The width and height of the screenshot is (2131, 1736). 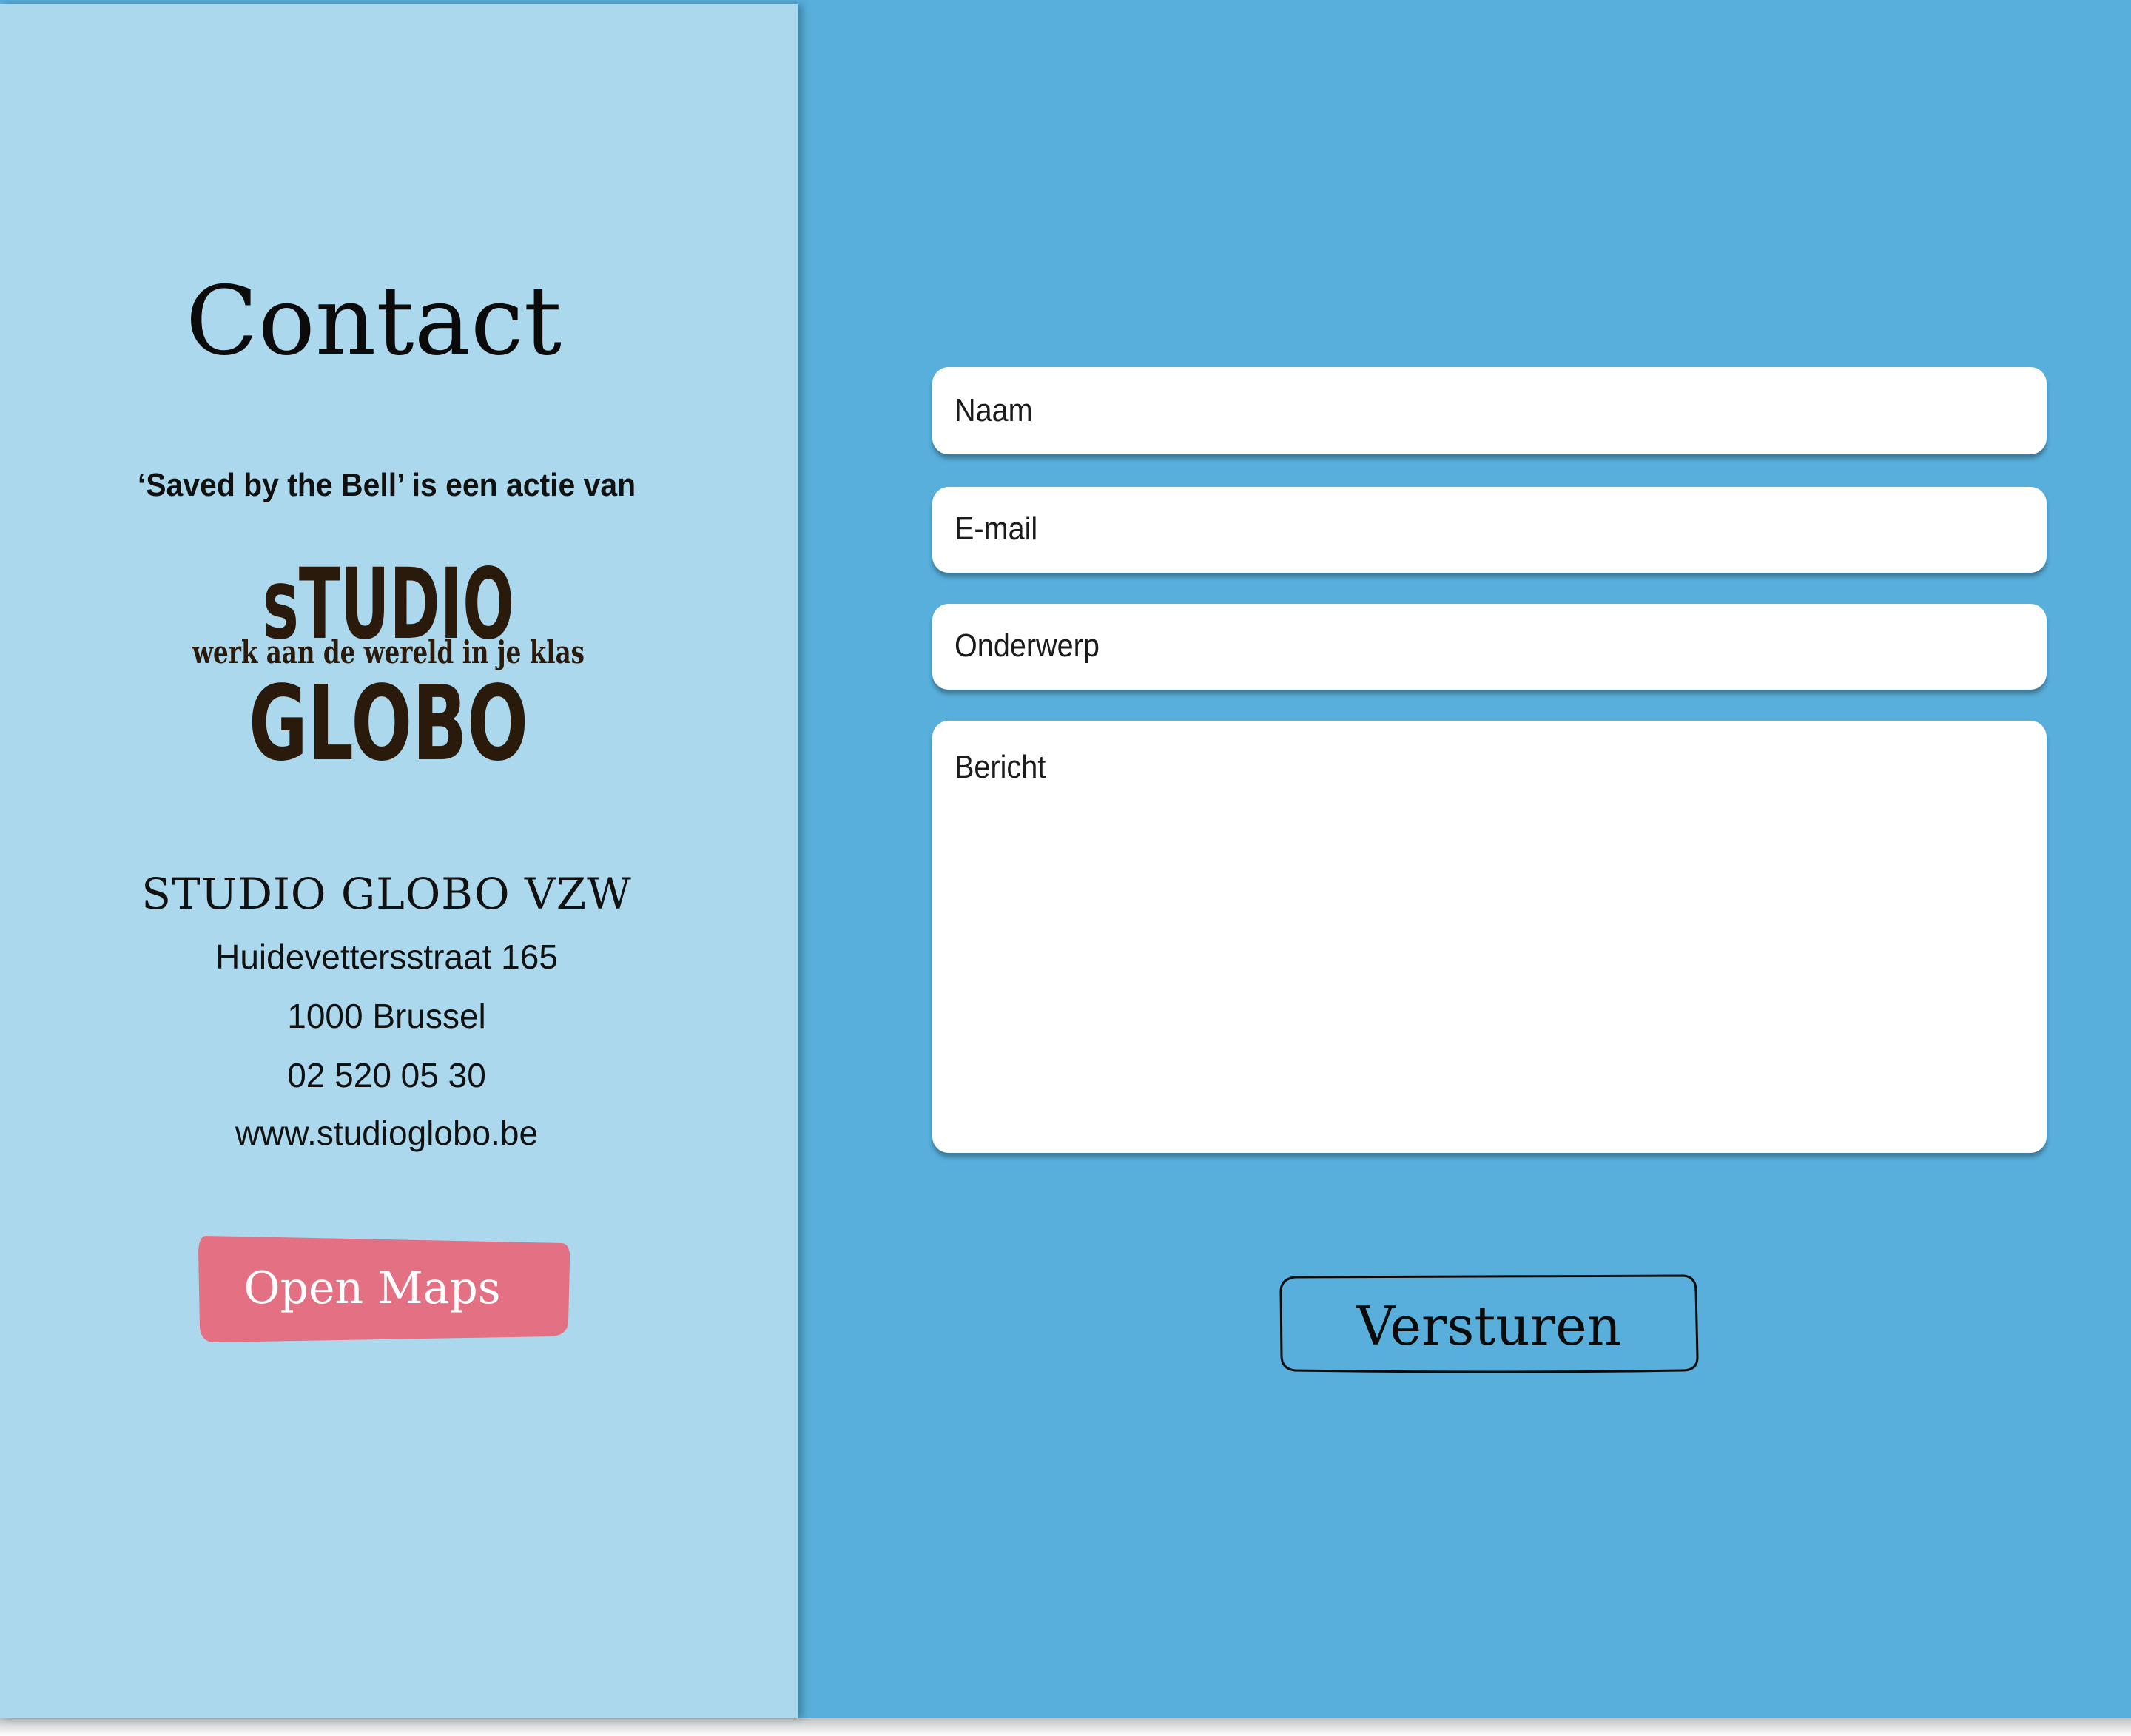 I want to click on tagline: ‘Saved by the Bell’ is een actie van, so click(x=386, y=485).